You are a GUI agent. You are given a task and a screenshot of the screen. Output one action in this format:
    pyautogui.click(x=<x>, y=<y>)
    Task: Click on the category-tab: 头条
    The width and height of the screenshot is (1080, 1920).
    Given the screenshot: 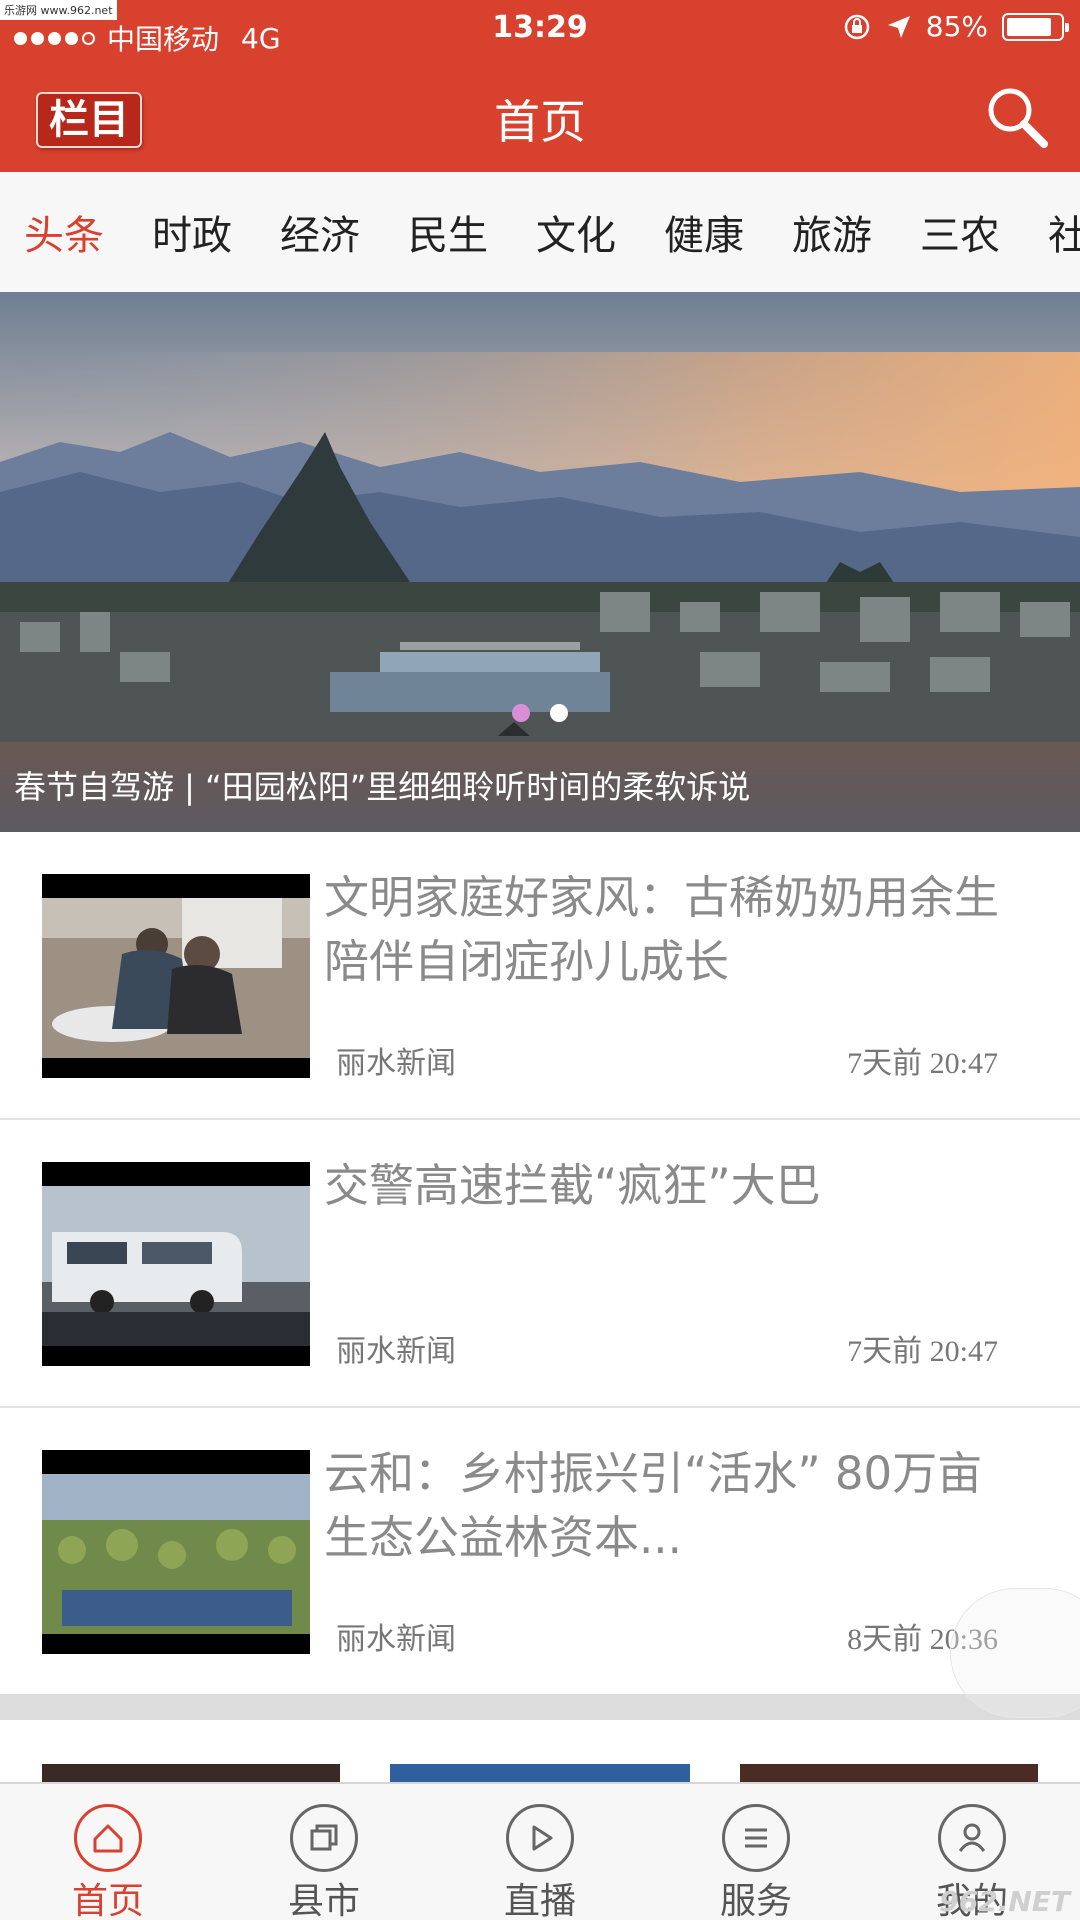 What is the action you would take?
    pyautogui.click(x=64, y=232)
    